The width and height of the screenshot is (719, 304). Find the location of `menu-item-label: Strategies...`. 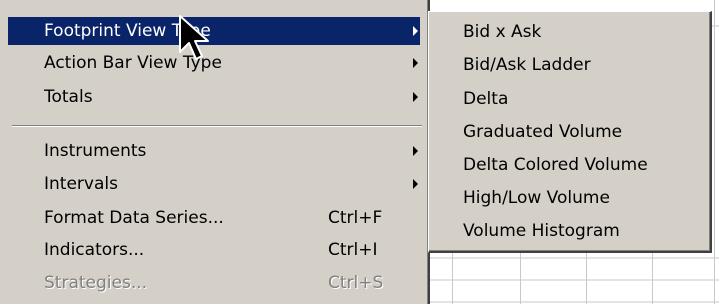

menu-item-label: Strategies... is located at coordinates (96, 283).